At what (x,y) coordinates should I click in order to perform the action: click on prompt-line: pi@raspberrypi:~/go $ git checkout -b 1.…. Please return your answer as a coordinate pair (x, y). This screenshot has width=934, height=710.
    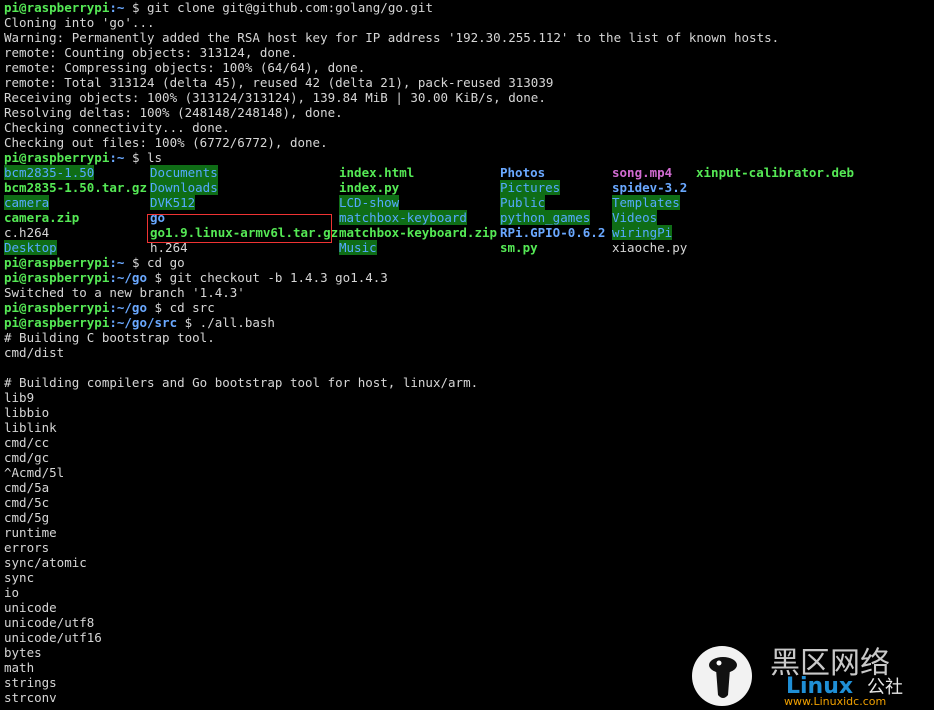
    Looking at the image, I should click on (467, 277).